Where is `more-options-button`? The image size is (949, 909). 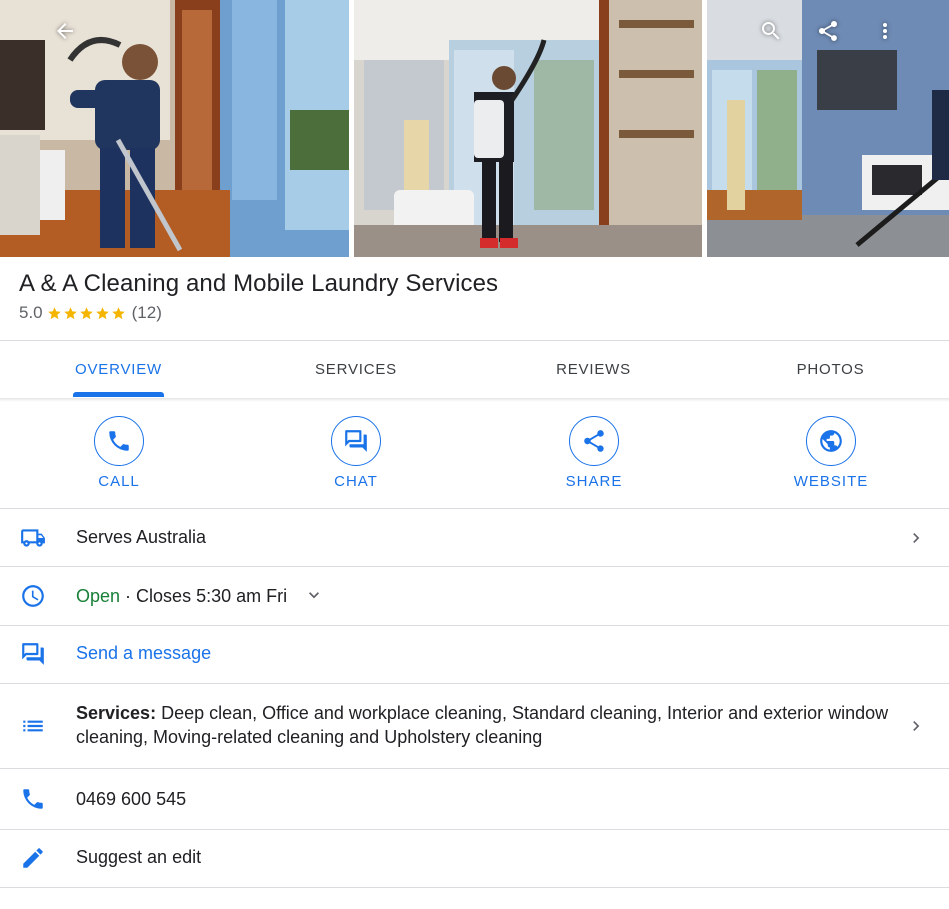
more-options-button is located at coordinates (885, 31).